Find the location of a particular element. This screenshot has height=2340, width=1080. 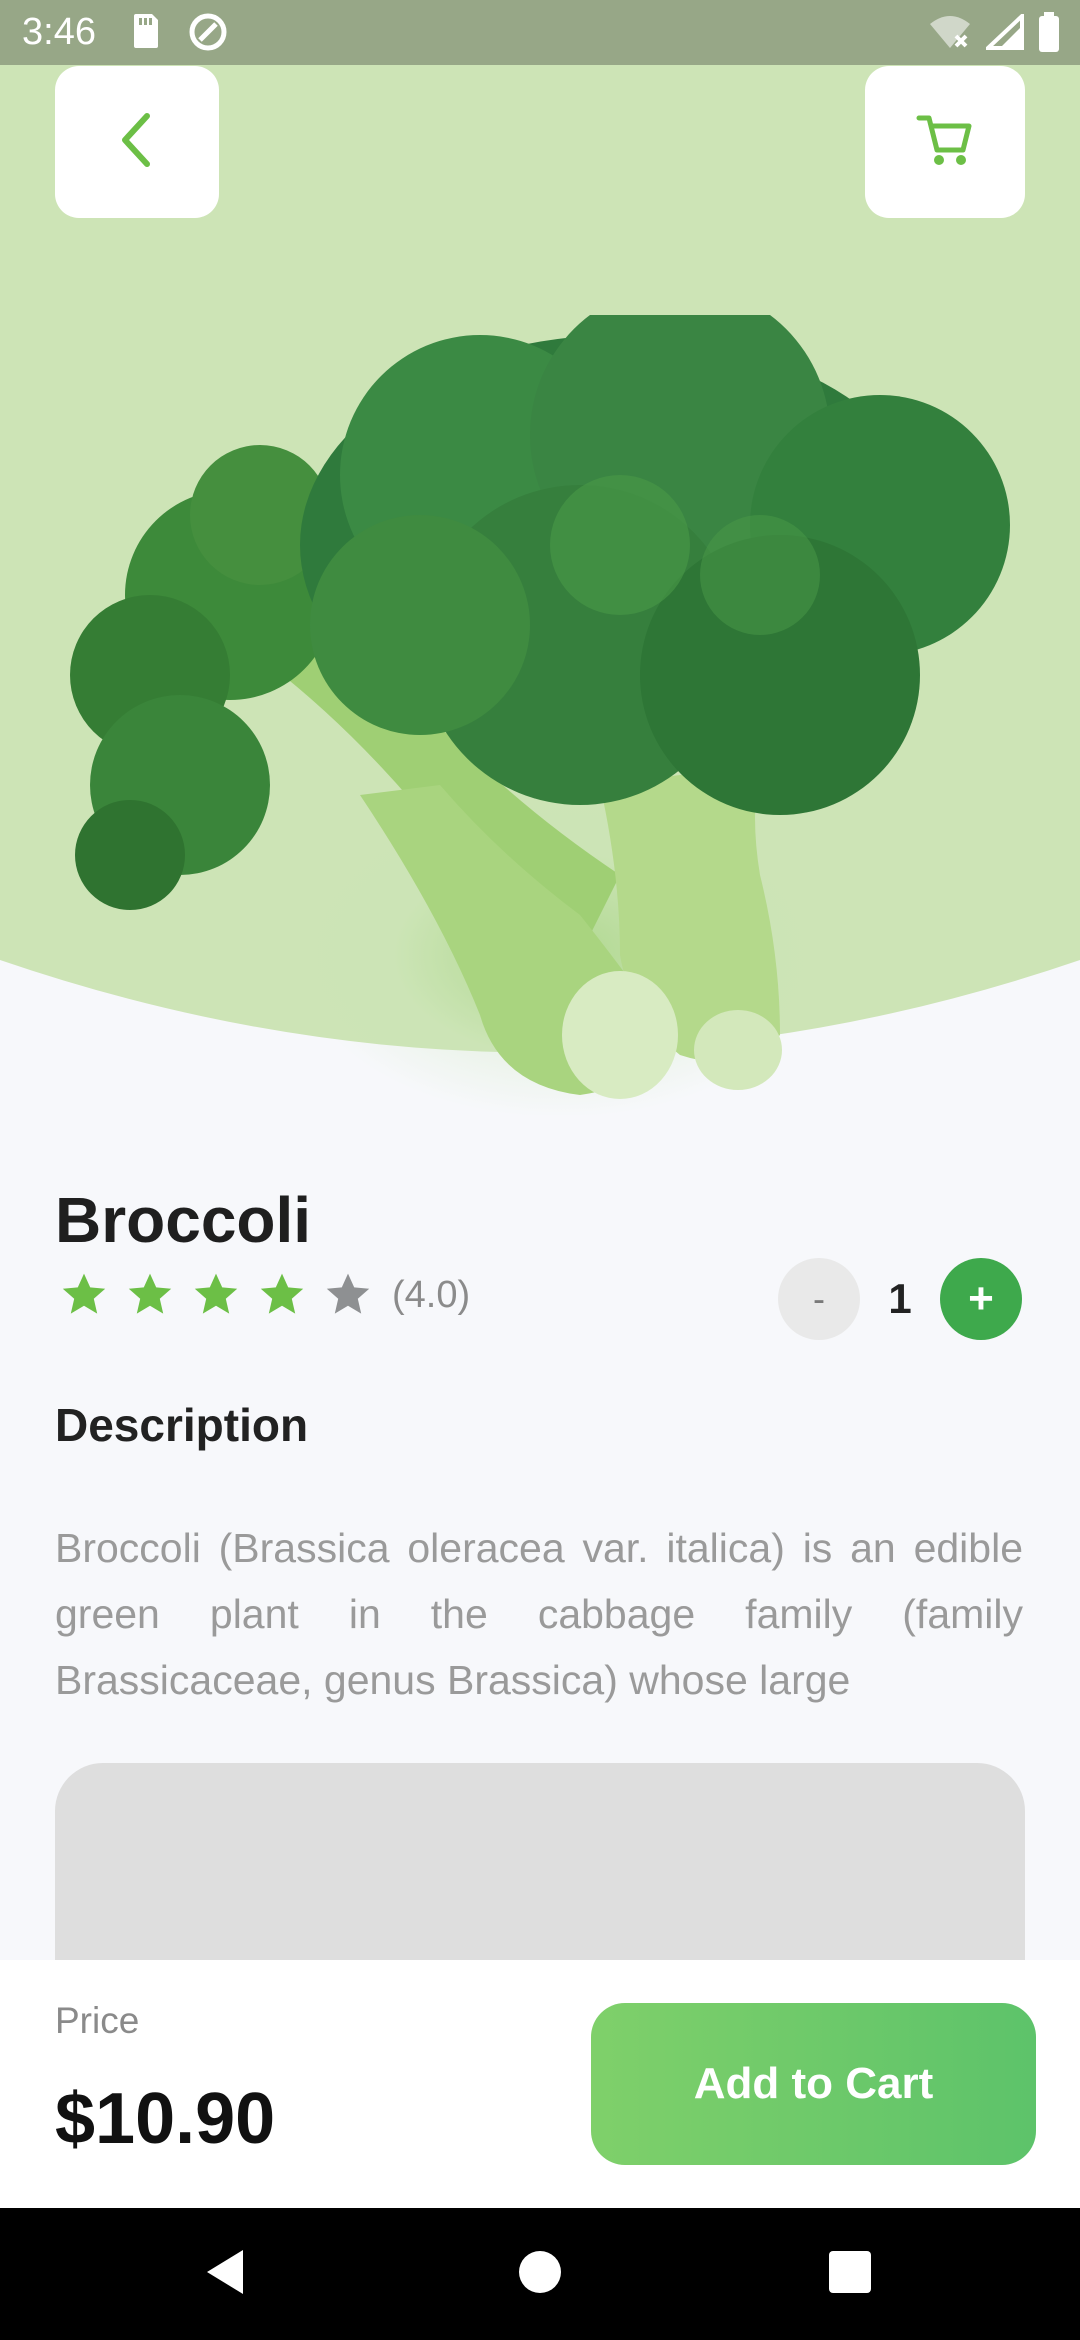

nav-back-button is located at coordinates (225, 2274).